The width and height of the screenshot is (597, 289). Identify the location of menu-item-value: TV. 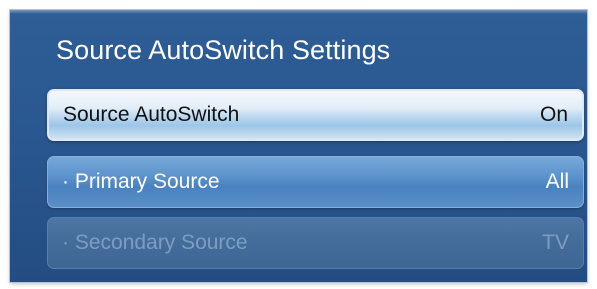
(555, 242).